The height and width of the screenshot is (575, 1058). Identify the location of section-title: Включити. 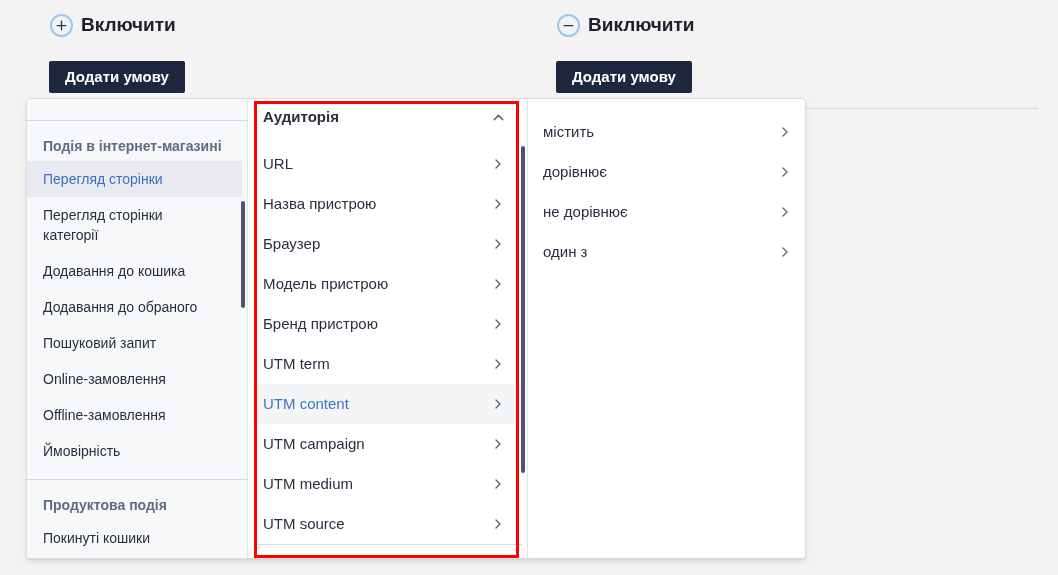
(128, 24).